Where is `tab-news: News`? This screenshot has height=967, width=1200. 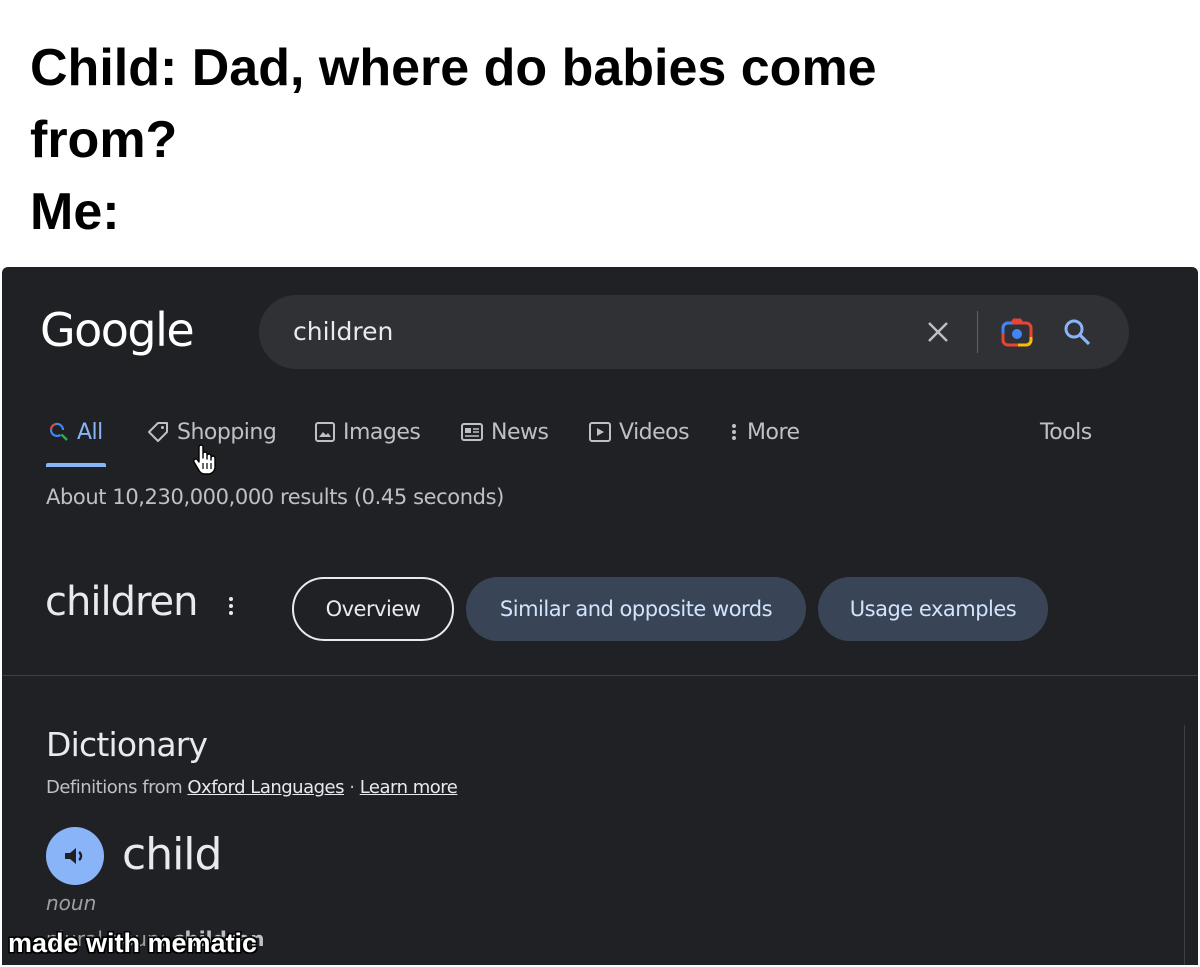 tab-news: News is located at coordinates (504, 432).